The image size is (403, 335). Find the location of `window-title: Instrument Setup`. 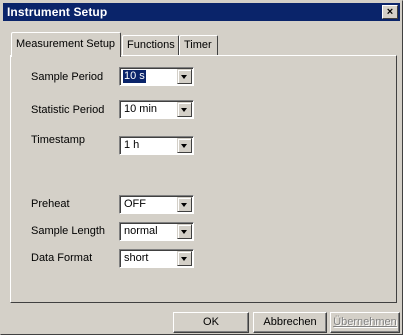

window-title: Instrument Setup is located at coordinates (57, 12).